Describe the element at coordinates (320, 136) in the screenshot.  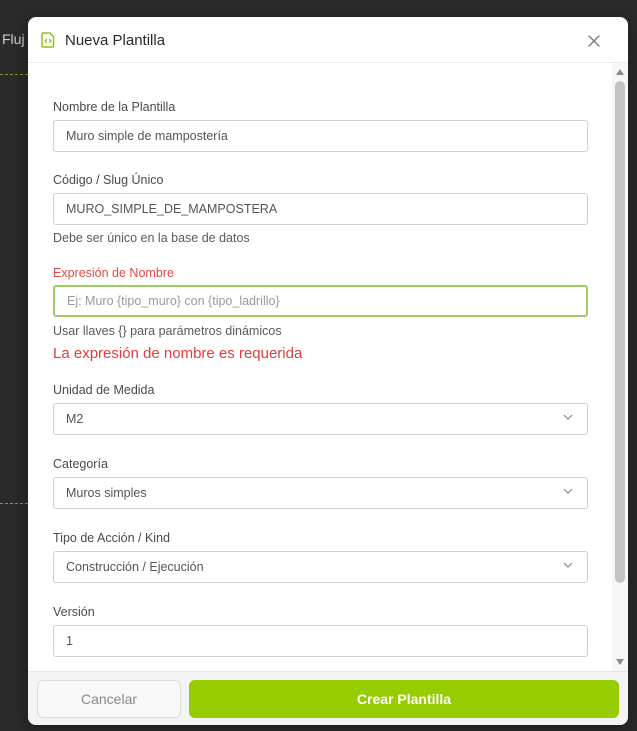
I see `template-name-field: Muro simple de mampostería` at that location.